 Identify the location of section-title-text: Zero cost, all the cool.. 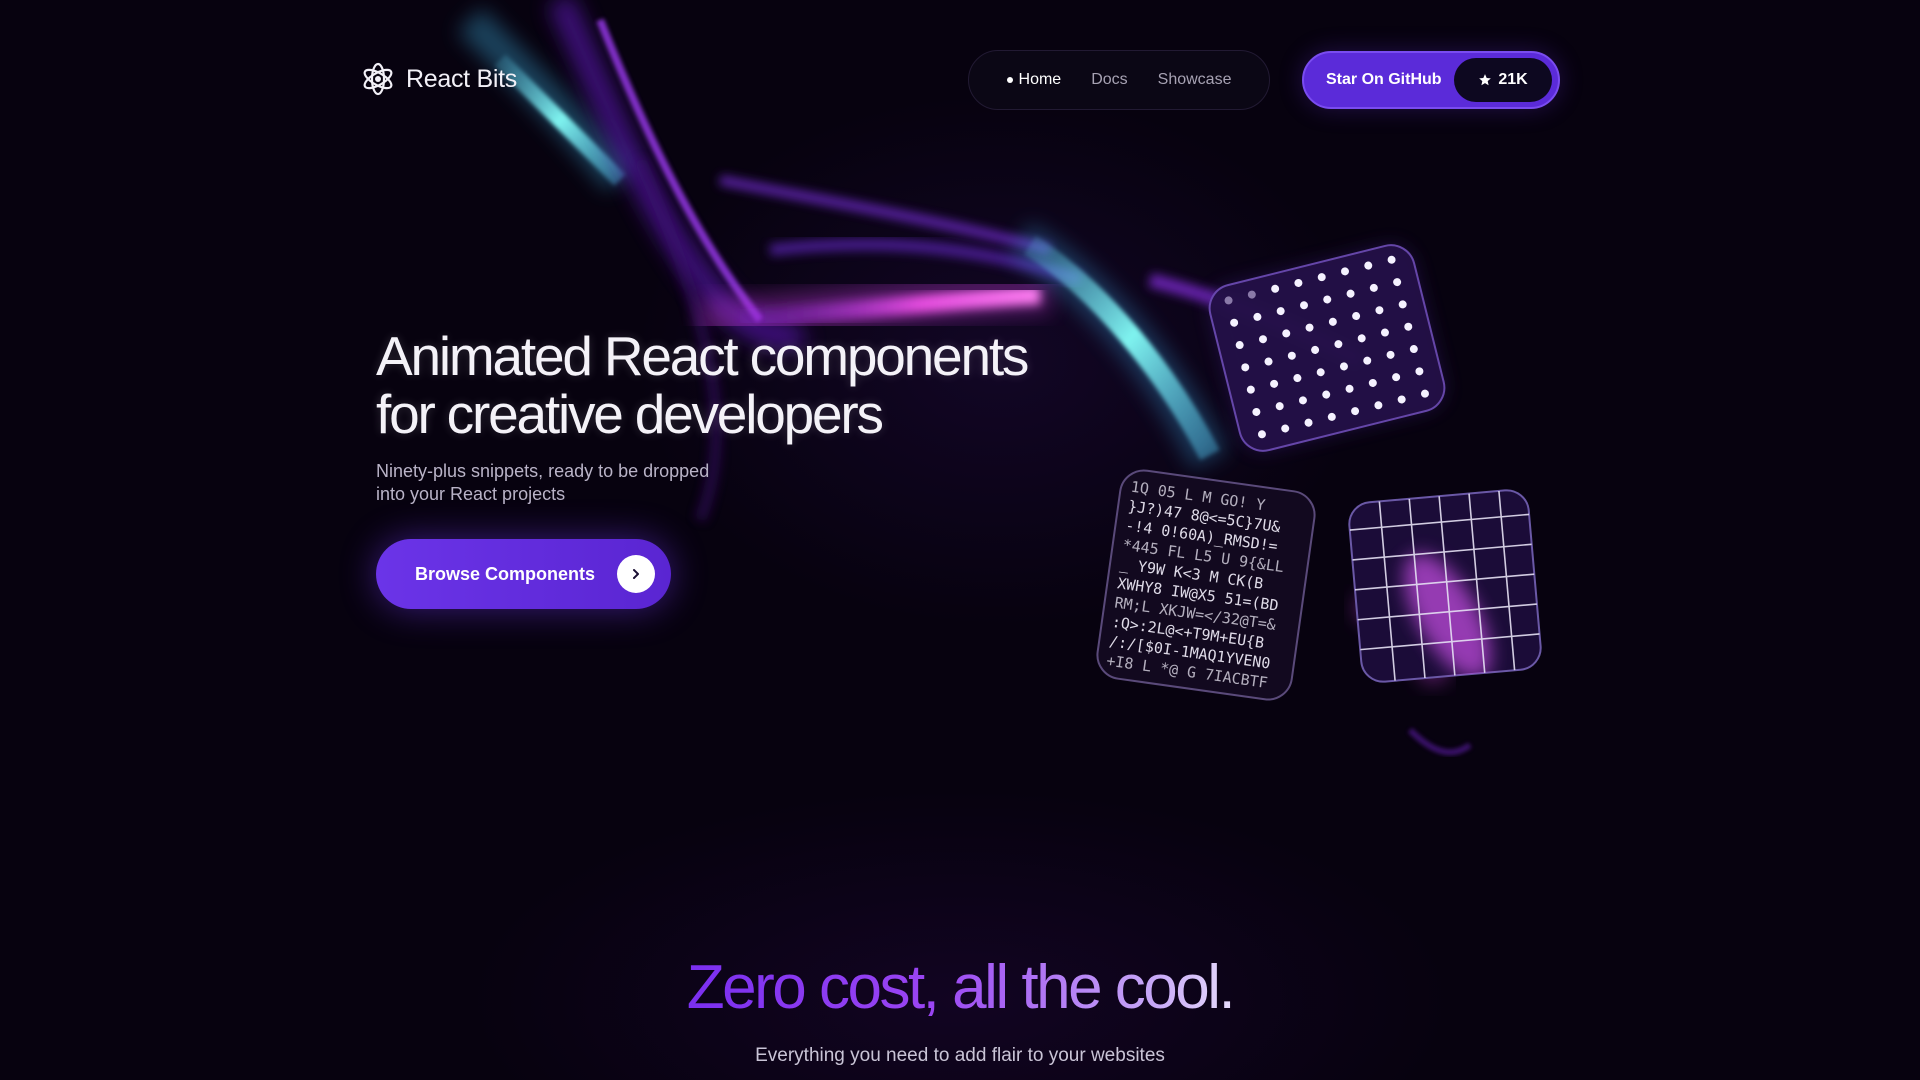
(961, 987).